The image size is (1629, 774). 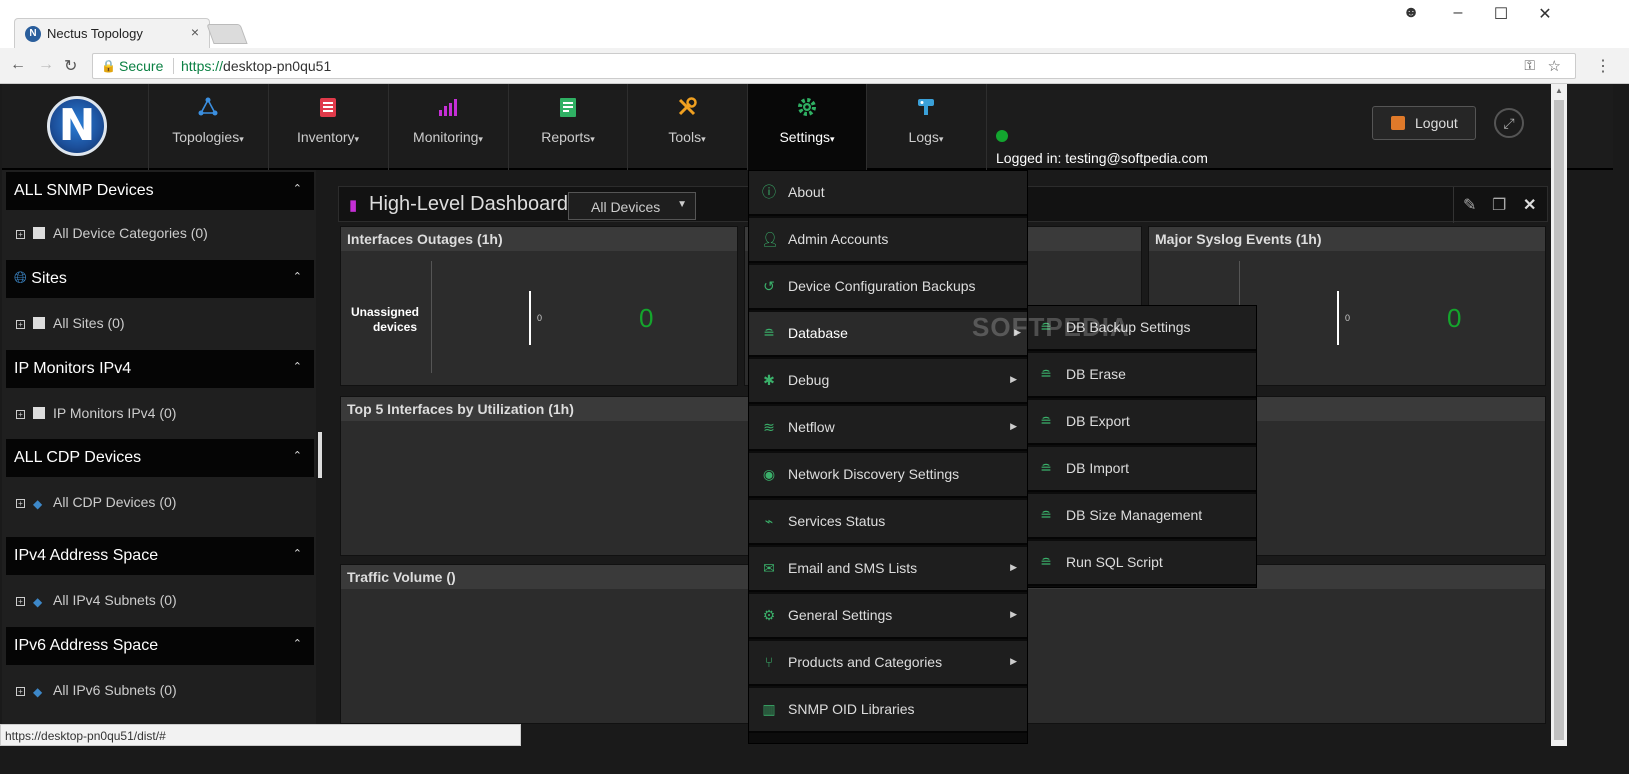 What do you see at coordinates (1509, 123) in the screenshot?
I see `fullscreen-icon: ⤢` at bounding box center [1509, 123].